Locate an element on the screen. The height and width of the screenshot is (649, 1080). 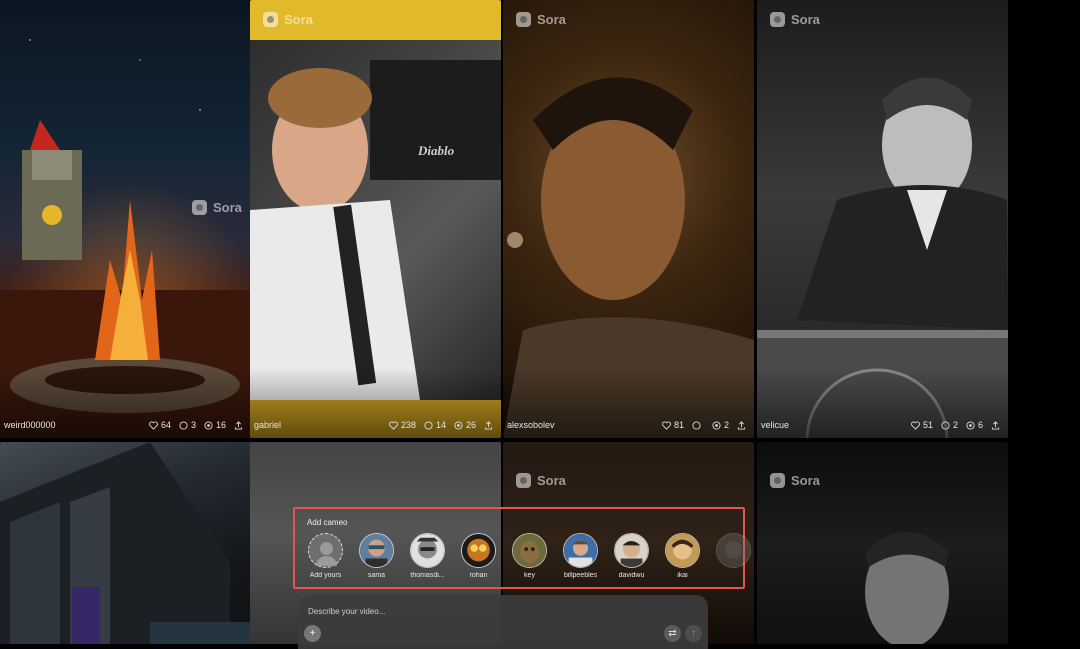
cameo-key: key is located at coordinates (529, 556).